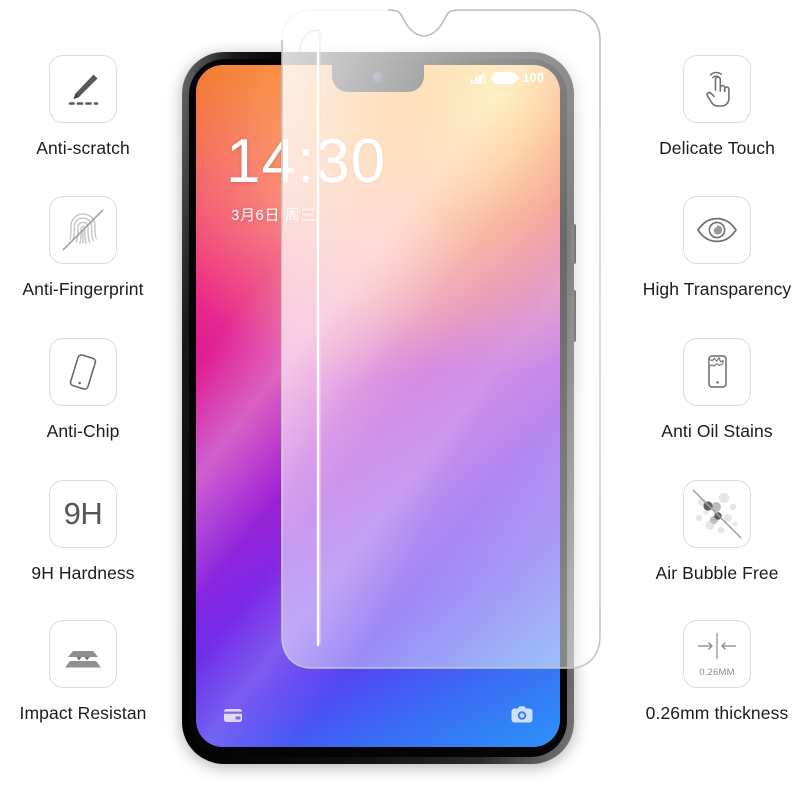 The image size is (800, 800). Describe the element at coordinates (522, 717) in the screenshot. I see `camera-icon` at that location.